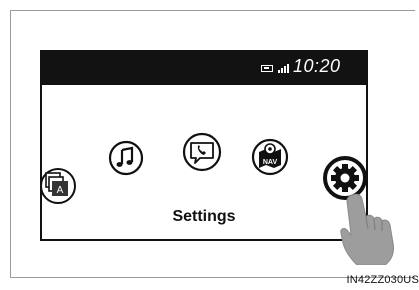 The width and height of the screenshot is (419, 290). Describe the element at coordinates (284, 68) in the screenshot. I see `signal-strength-icon` at that location.